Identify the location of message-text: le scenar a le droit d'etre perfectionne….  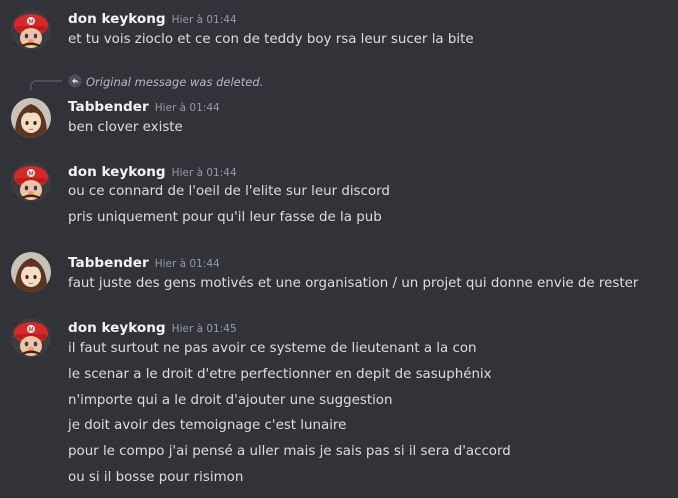
(280, 374).